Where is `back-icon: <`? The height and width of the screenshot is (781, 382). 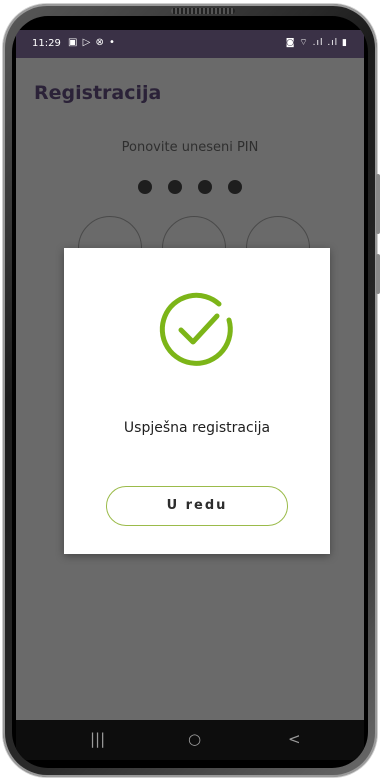
back-icon: < is located at coordinates (294, 739).